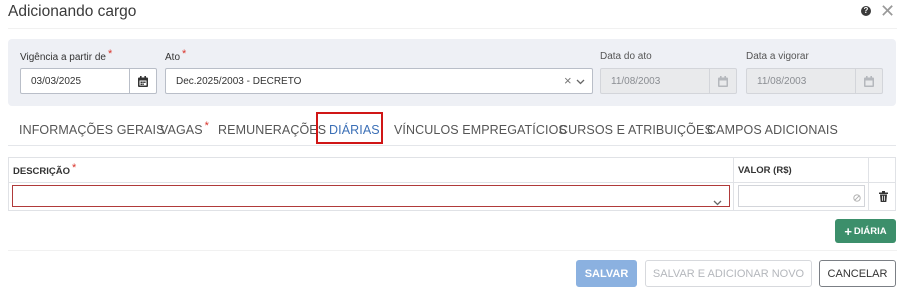 Image resolution: width=905 pixels, height=291 pixels. I want to click on active-tab-highlight, so click(349, 128).